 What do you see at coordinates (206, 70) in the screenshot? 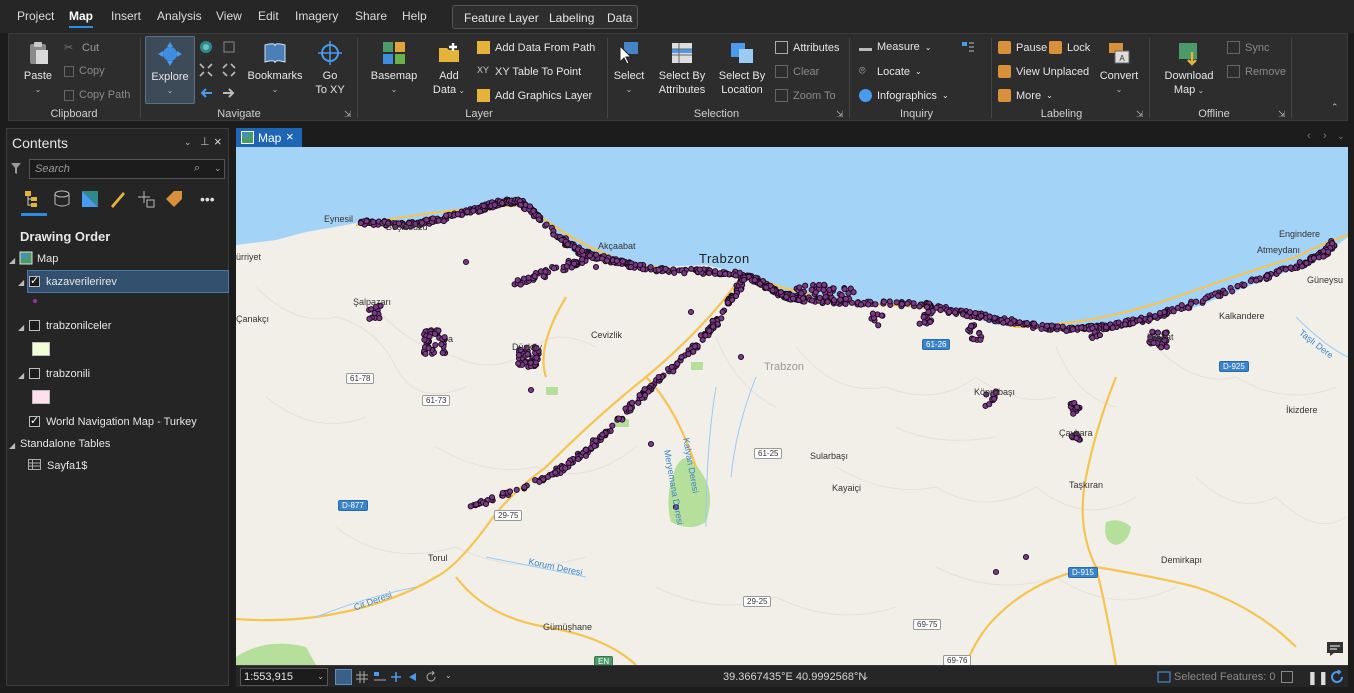
I see `zoom-in-fixed-icon` at bounding box center [206, 70].